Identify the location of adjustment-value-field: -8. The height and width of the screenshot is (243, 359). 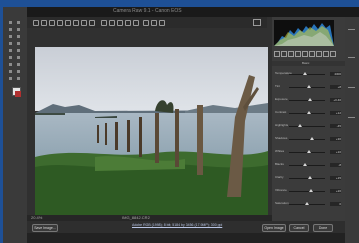
(335, 165).